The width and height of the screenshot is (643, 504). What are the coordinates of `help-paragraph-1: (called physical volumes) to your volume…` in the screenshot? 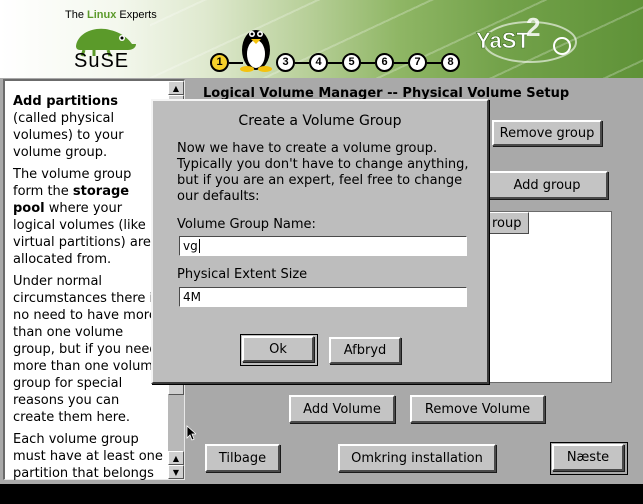 It's located at (68, 135).